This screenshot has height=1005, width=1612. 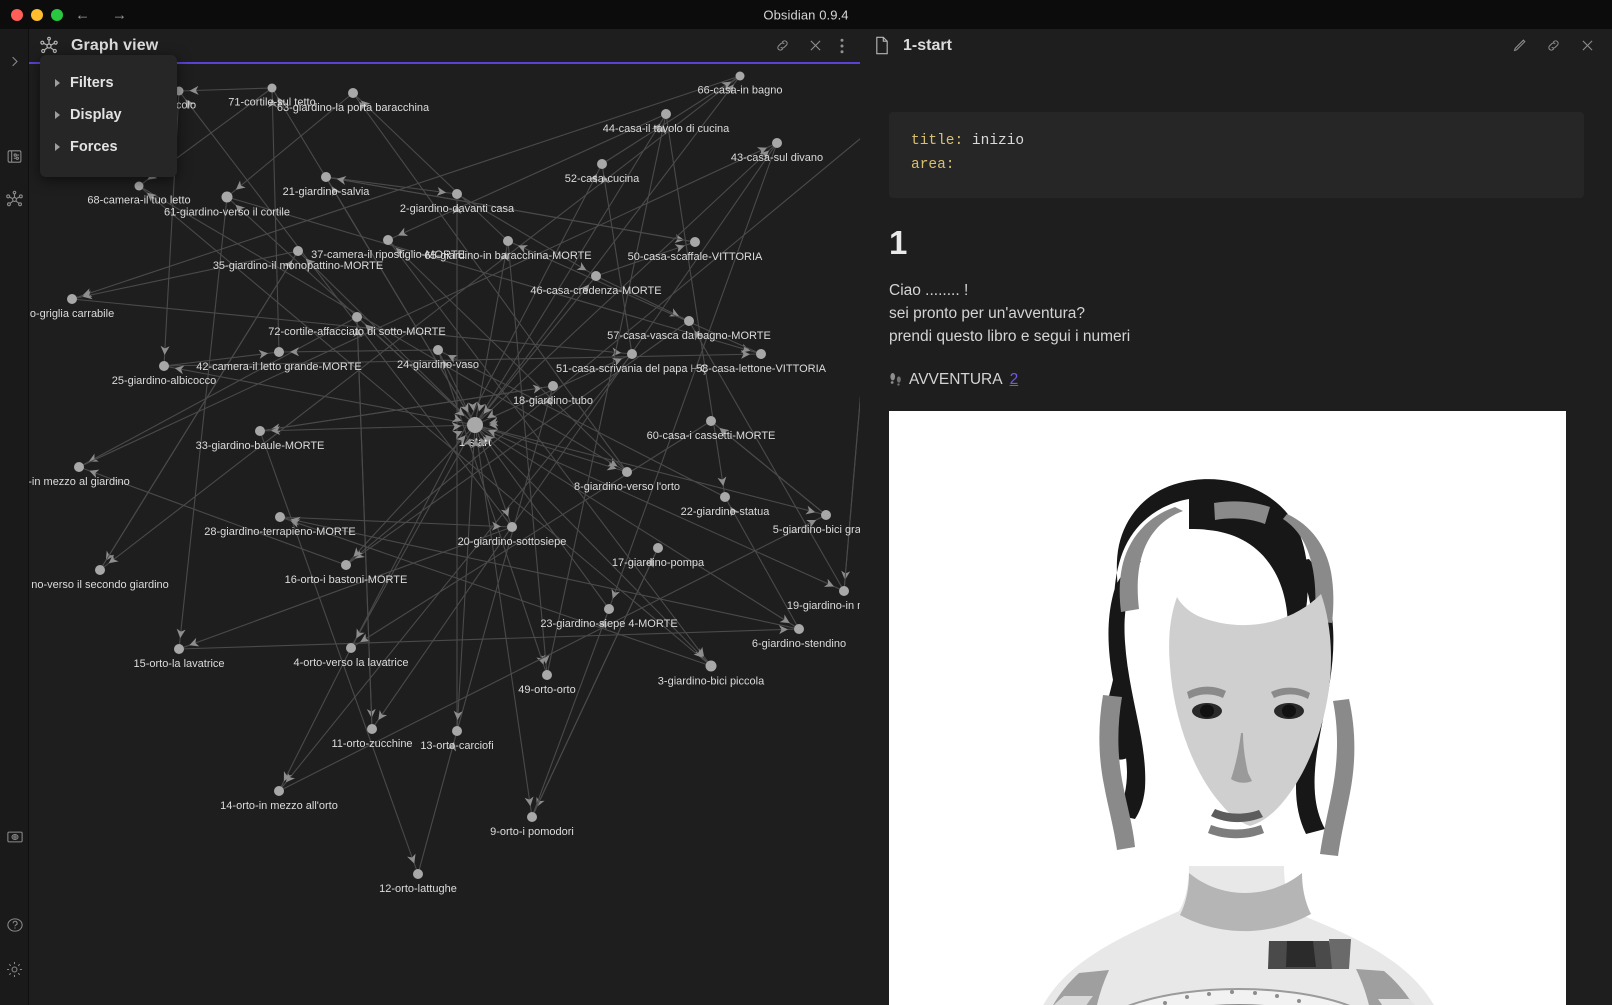 What do you see at coordinates (956, 379) in the screenshot?
I see `adventure-label: AVVENTURA` at bounding box center [956, 379].